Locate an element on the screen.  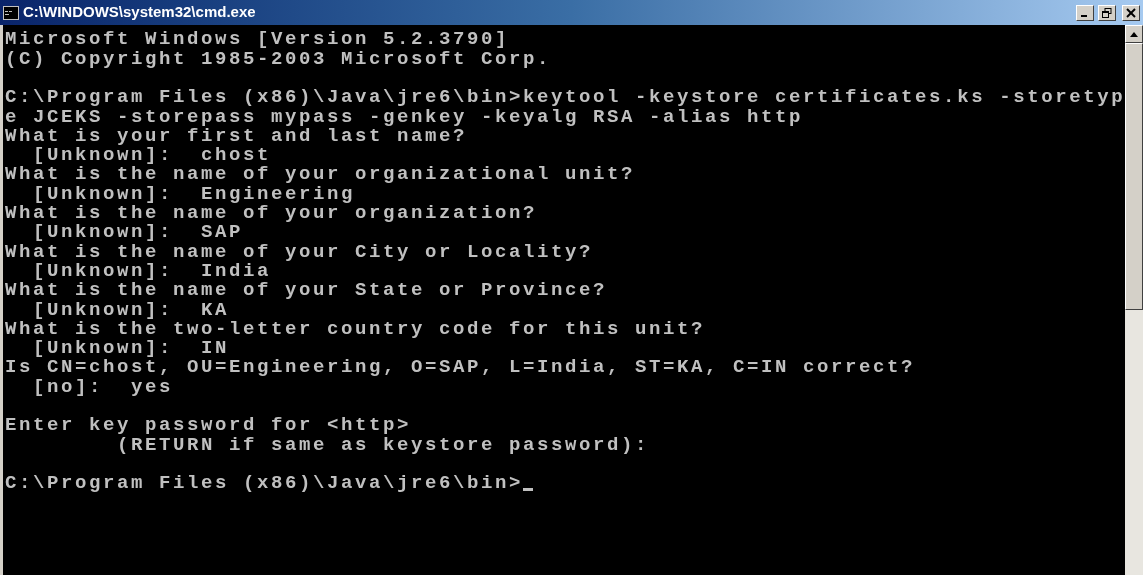
close-icon is located at coordinates (1131, 12).